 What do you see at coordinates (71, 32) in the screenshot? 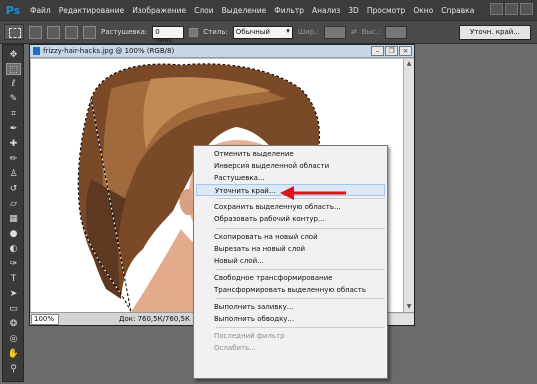
I see `subtract-selection-icon` at bounding box center [71, 32].